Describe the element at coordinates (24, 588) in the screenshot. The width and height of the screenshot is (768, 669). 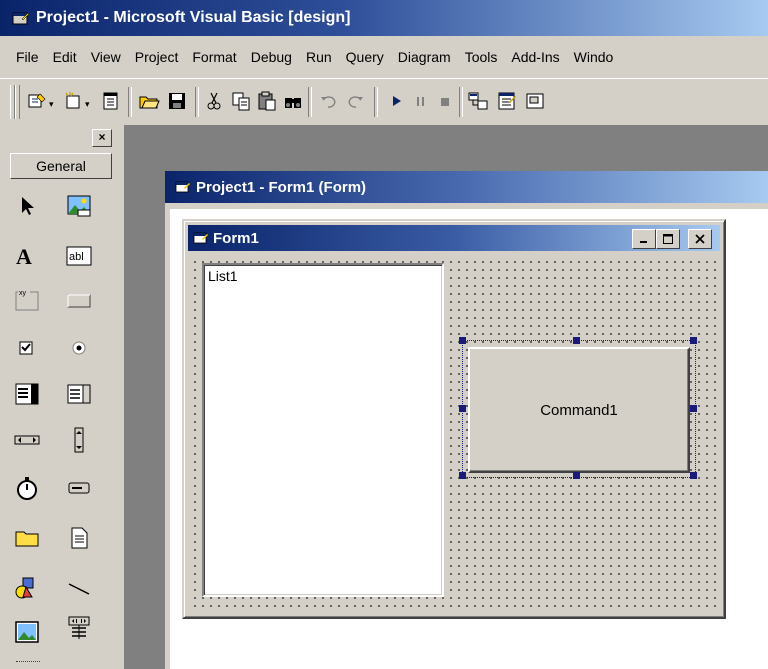
I see `shape-icon` at that location.